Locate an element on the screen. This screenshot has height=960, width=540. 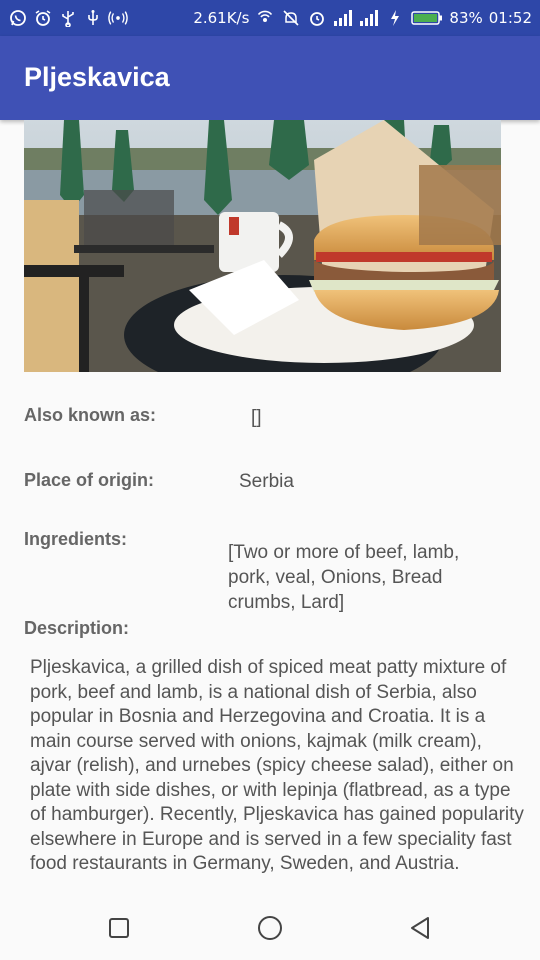
app-bar: Pljeskavica is located at coordinates (270, 78).